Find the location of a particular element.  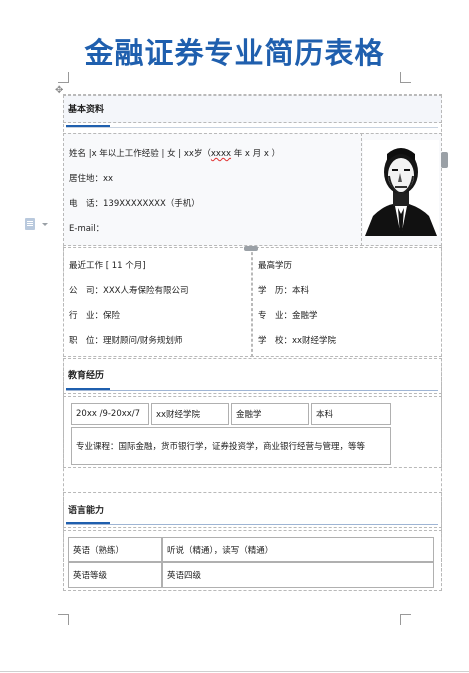

work-company: 公 司：XXX人寿保险有限公司 is located at coordinates (129, 291).